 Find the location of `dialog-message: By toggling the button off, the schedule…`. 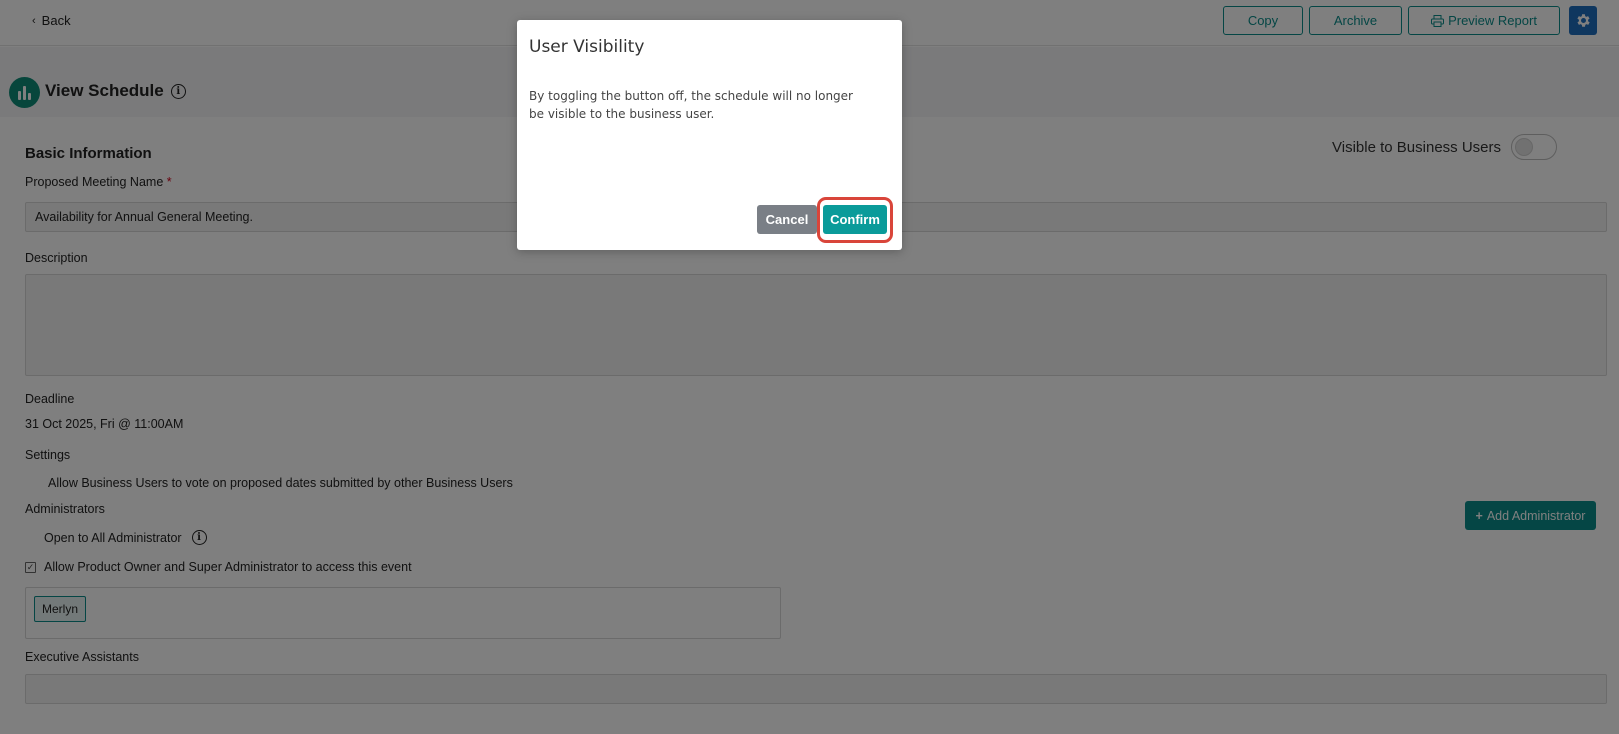

dialog-message: By toggling the button off, the schedule… is located at coordinates (691, 105).